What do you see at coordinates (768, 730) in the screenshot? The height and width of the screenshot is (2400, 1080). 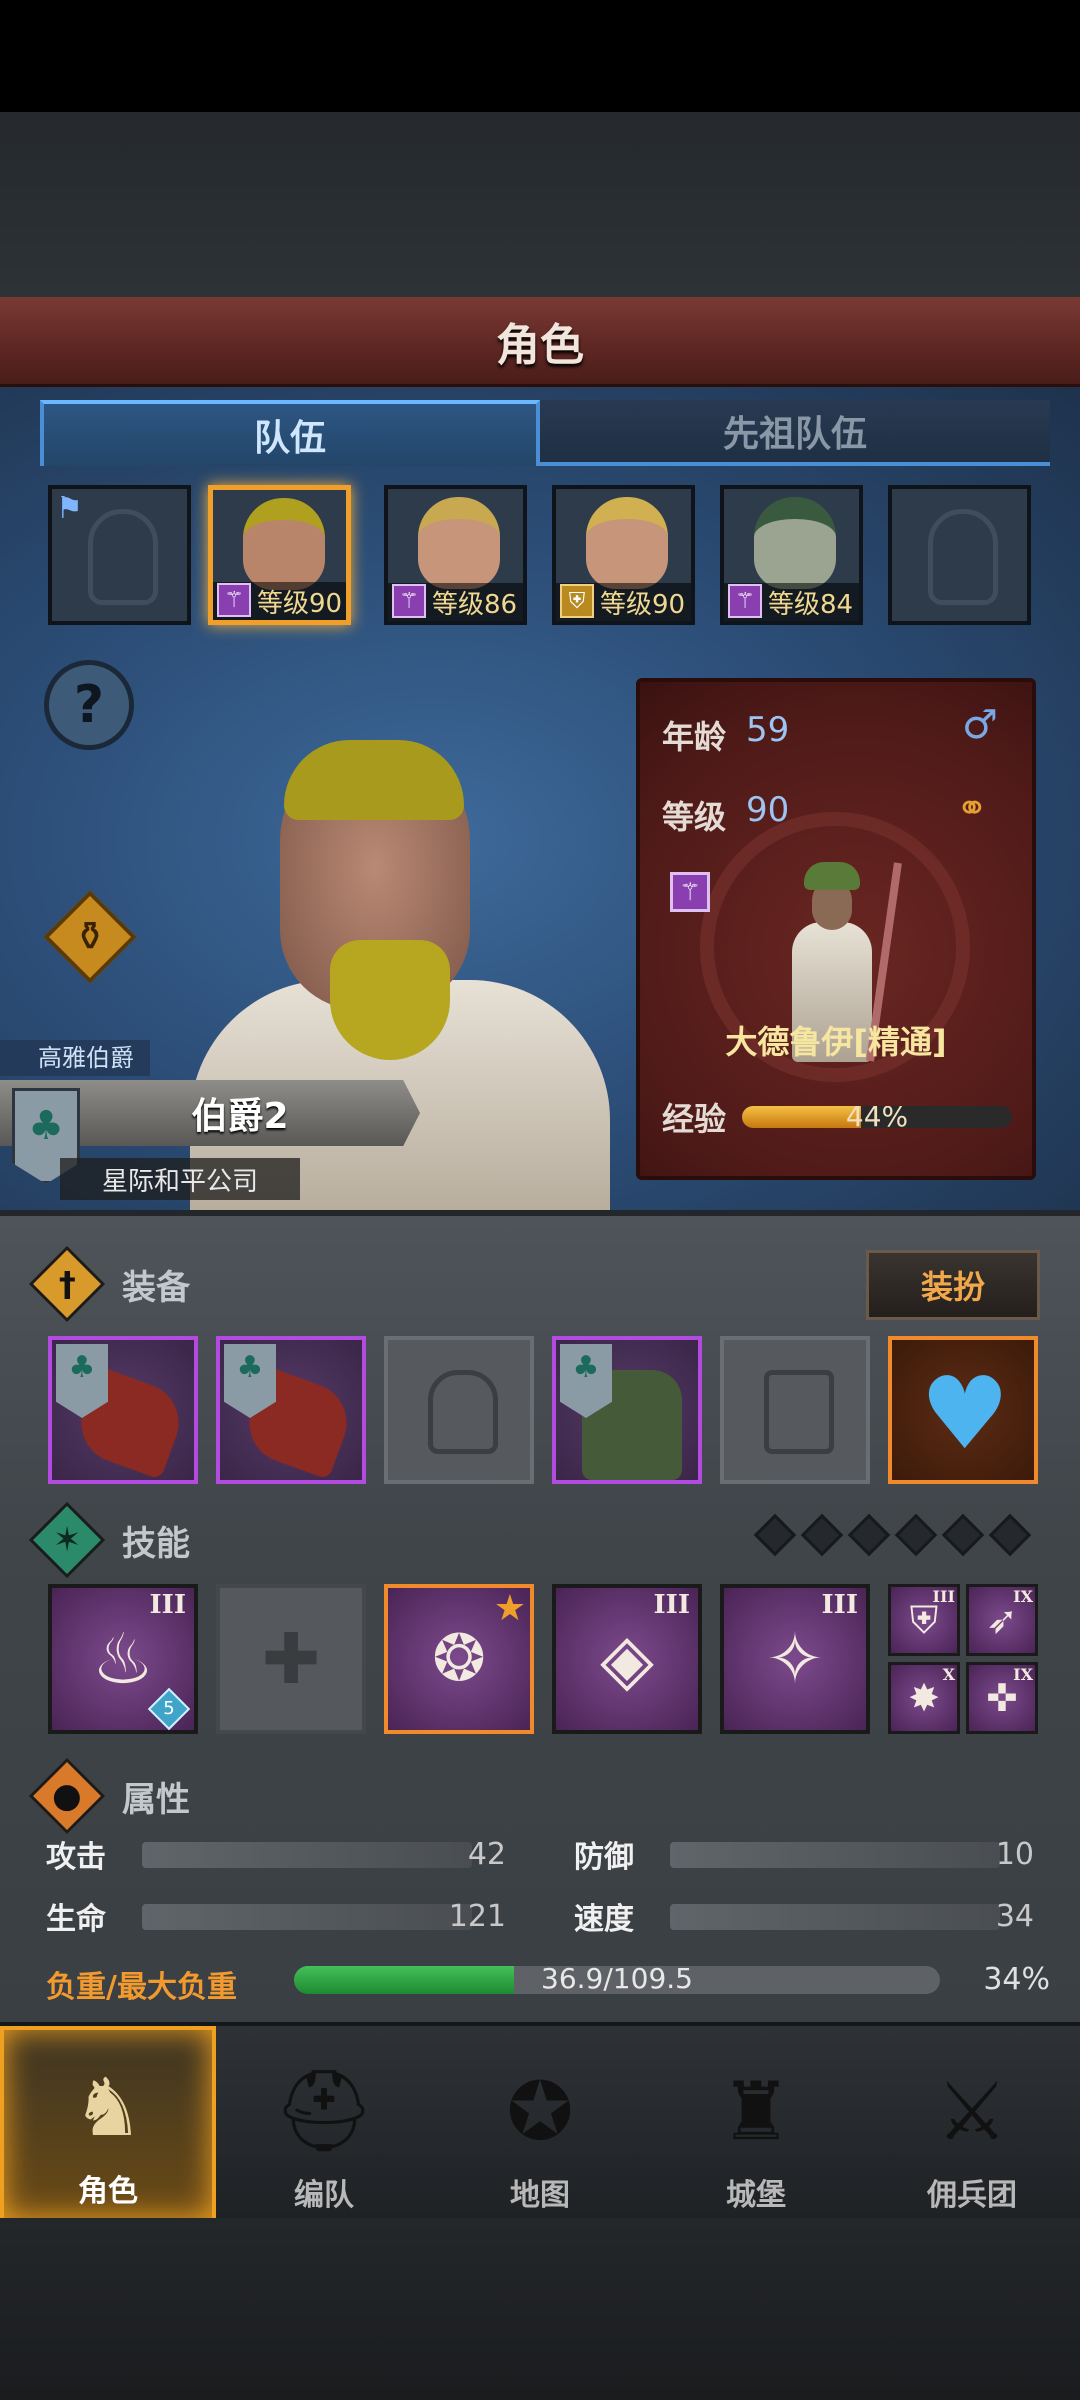 I see `age-value: 59` at bounding box center [768, 730].